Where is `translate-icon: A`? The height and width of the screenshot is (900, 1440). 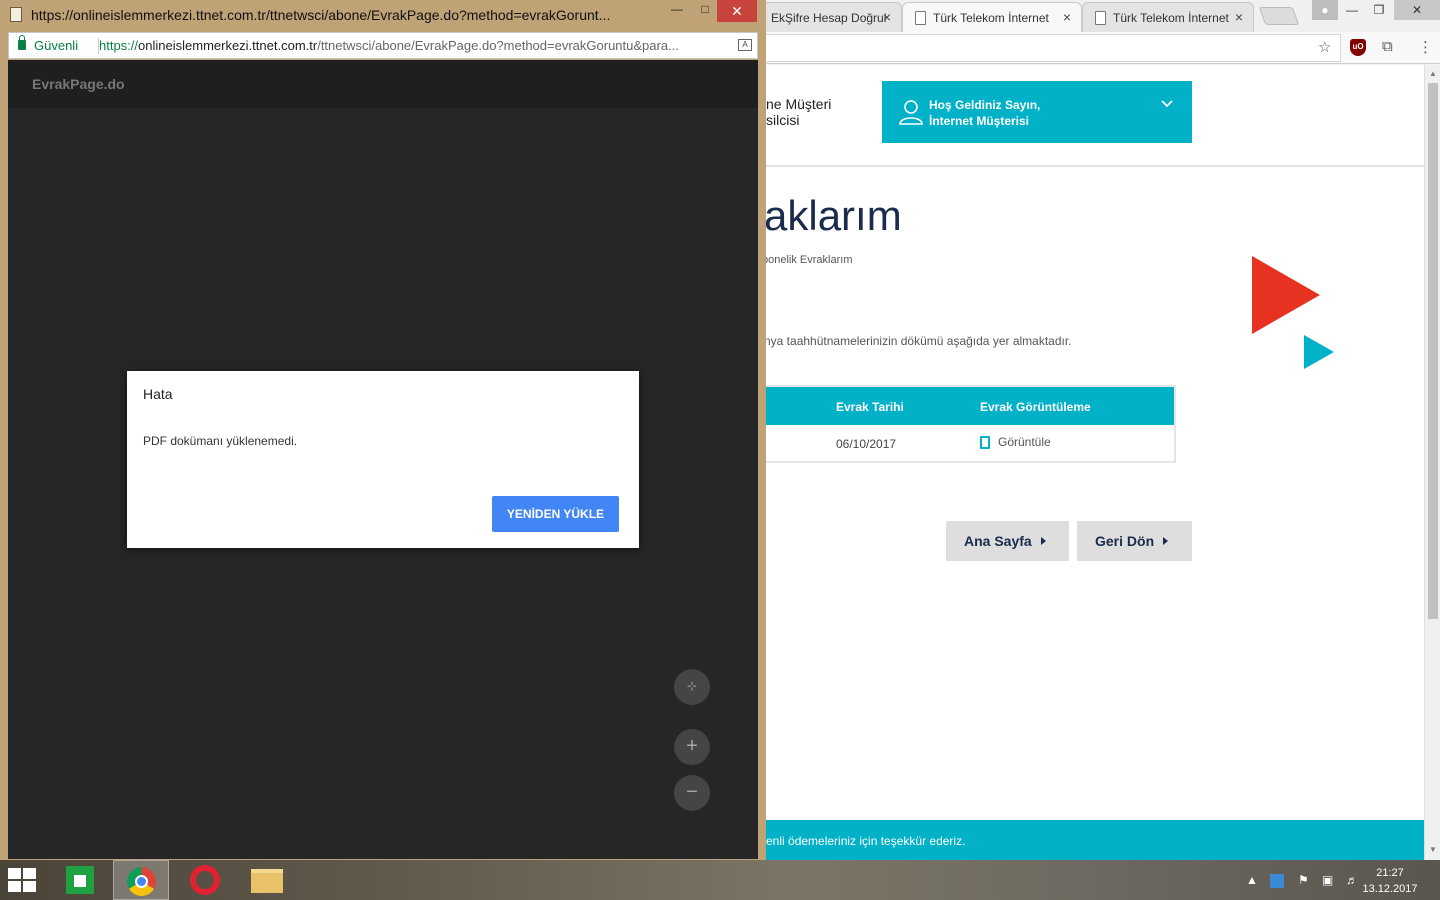 translate-icon: A is located at coordinates (745, 45).